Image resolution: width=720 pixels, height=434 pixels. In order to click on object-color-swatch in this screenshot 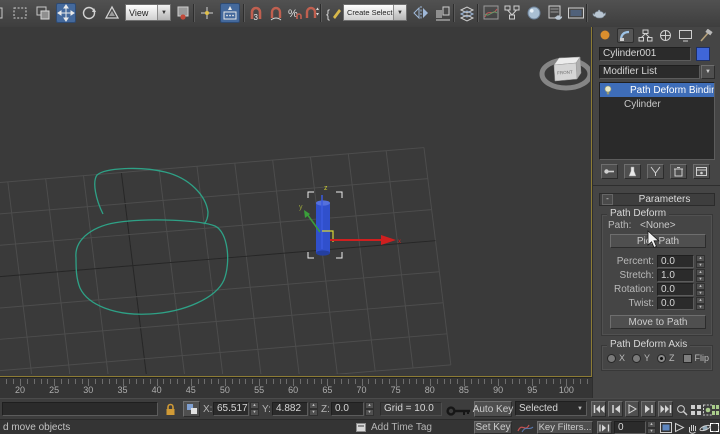, I will do `click(703, 54)`.